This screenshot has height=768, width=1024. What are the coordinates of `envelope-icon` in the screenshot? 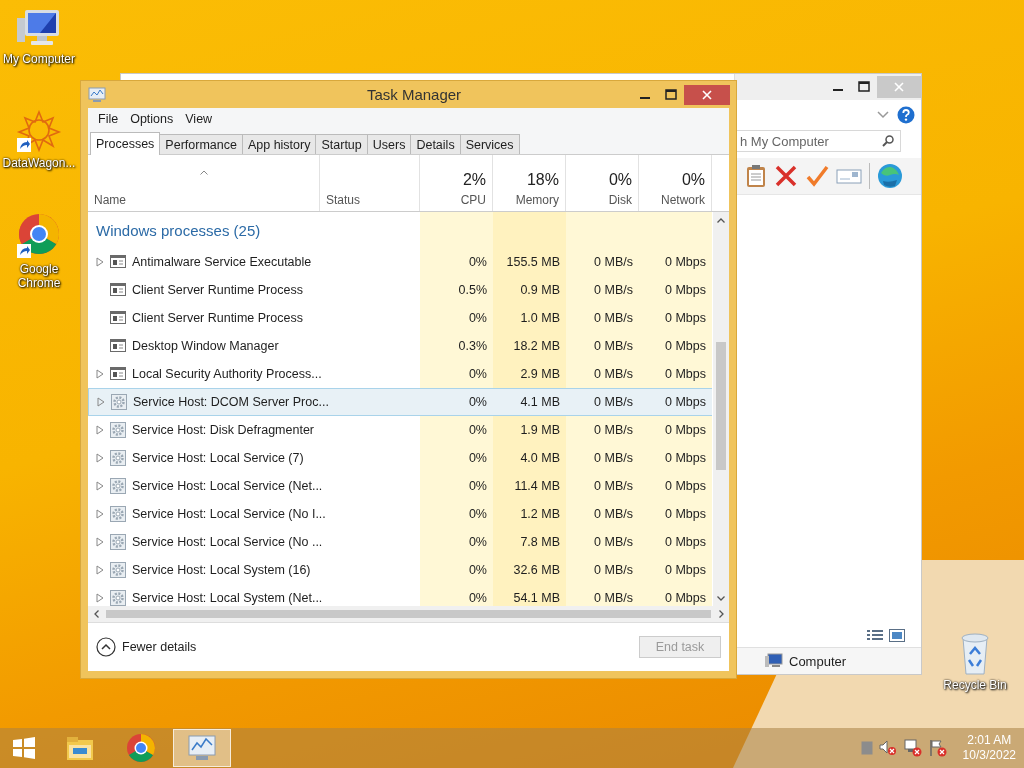 It's located at (849, 176).